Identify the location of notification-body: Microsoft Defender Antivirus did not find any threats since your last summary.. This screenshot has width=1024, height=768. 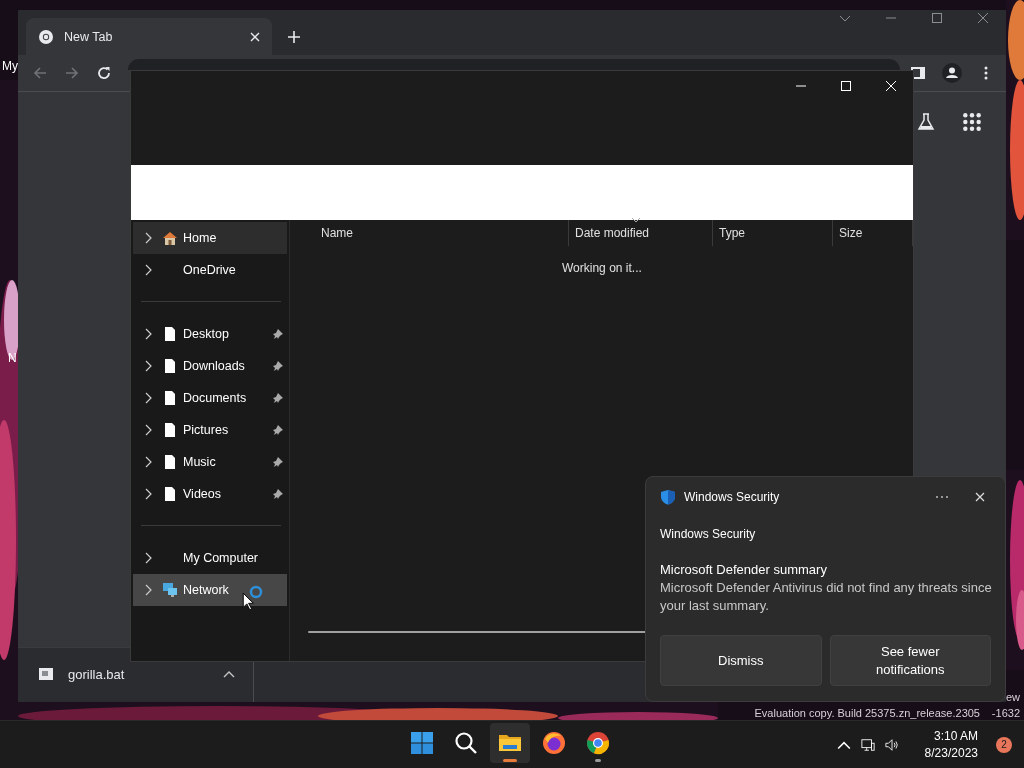
(826, 597).